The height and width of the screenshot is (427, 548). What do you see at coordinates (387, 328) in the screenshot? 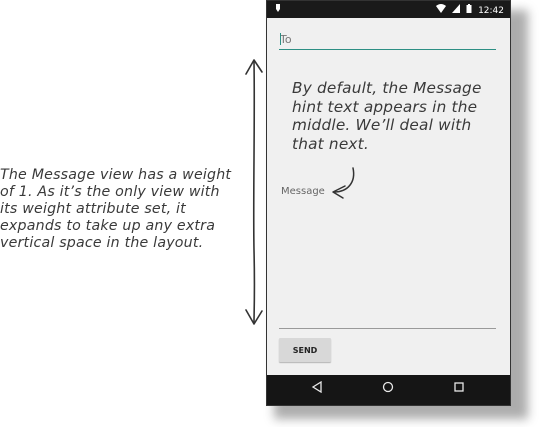
I see `message-underline` at bounding box center [387, 328].